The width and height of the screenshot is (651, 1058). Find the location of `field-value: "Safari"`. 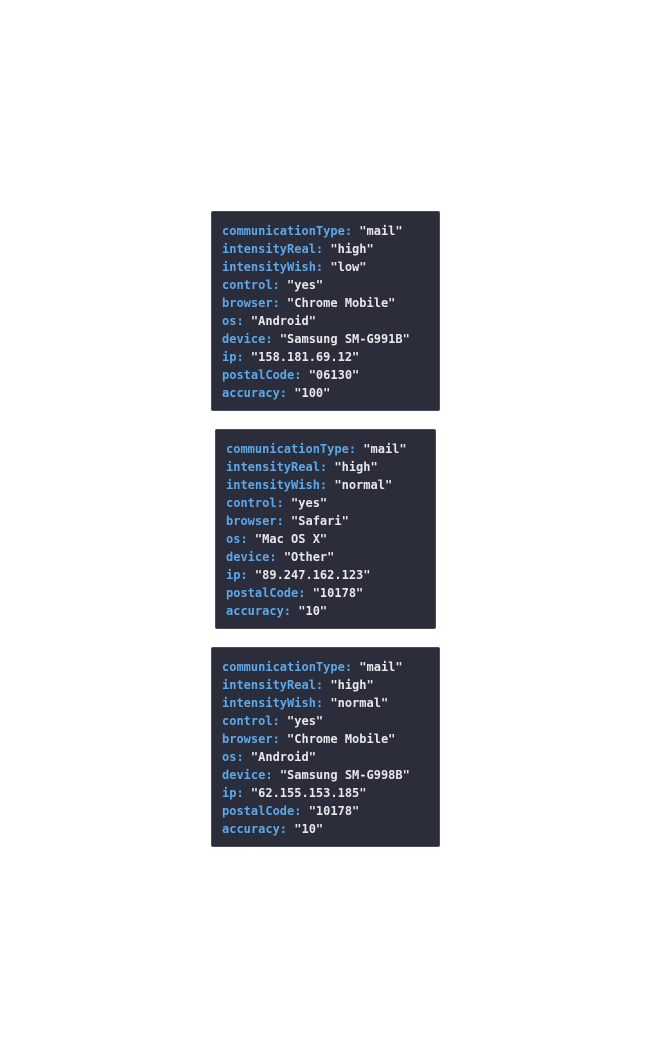

field-value: "Safari" is located at coordinates (320, 521).